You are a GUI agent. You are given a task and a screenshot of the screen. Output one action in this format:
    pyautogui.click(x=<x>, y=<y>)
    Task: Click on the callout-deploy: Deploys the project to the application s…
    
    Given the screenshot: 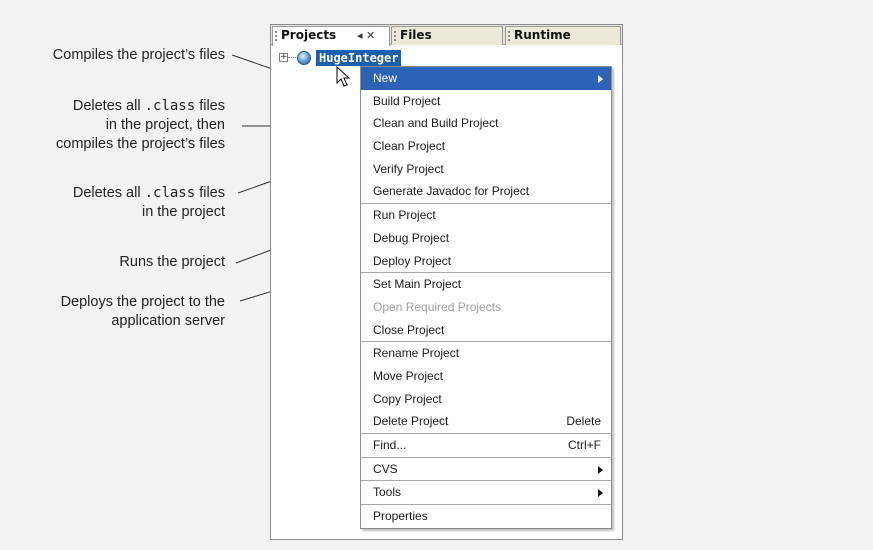 What is the action you would take?
    pyautogui.click(x=143, y=312)
    